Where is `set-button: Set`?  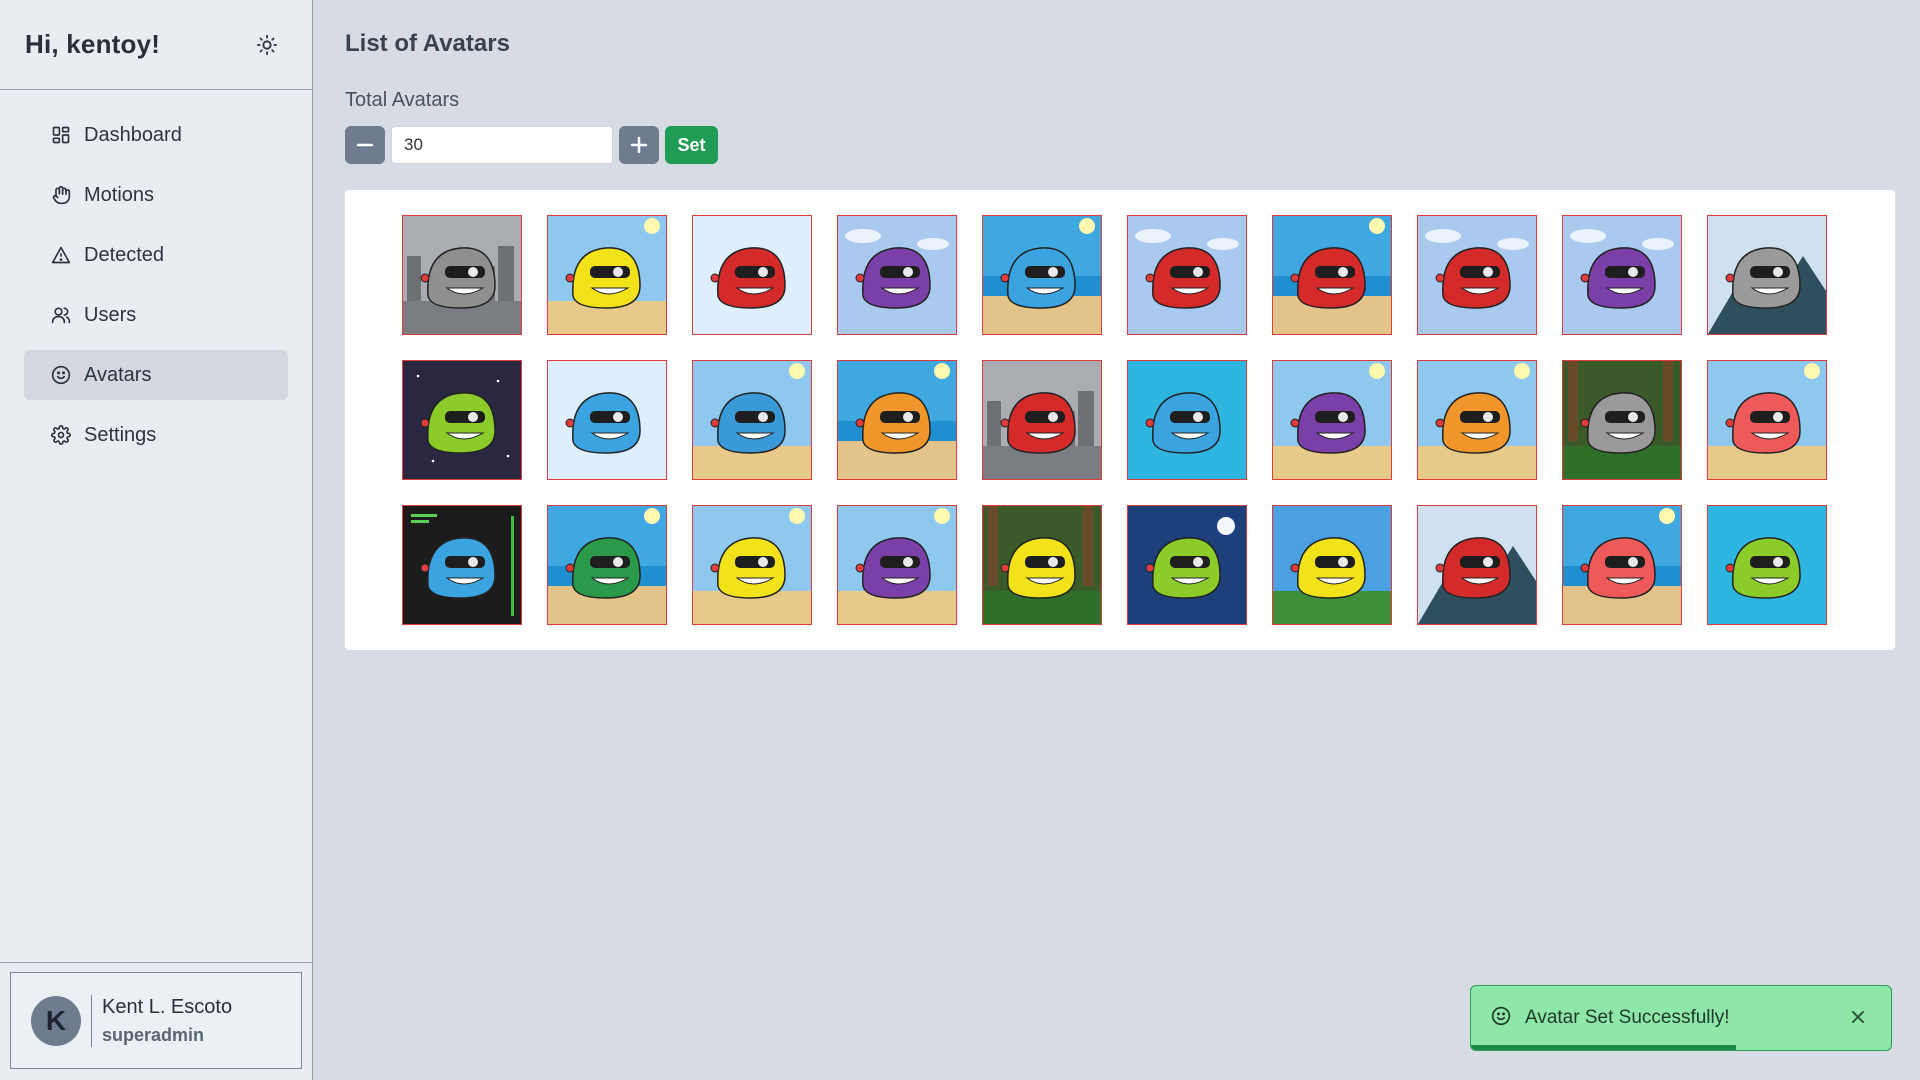
set-button: Set is located at coordinates (691, 145).